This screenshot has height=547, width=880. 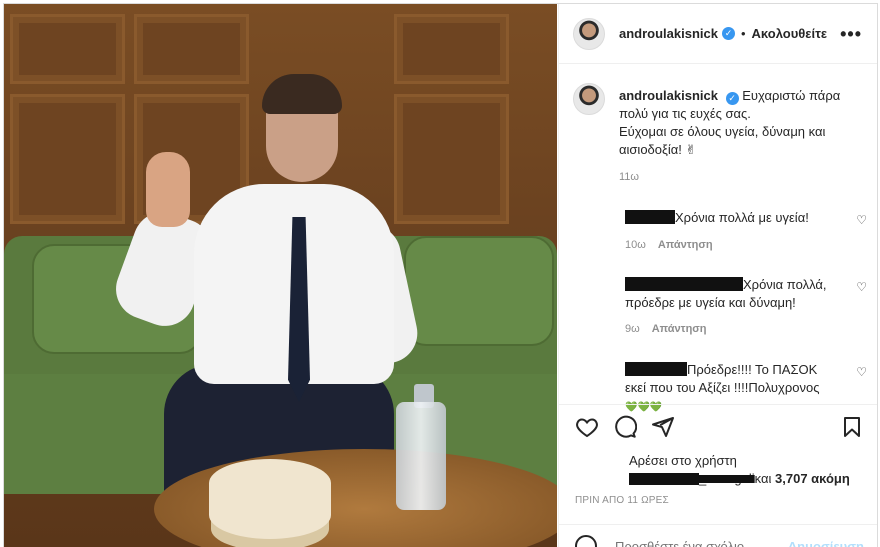 I want to click on share-icon, so click(x=663, y=427).